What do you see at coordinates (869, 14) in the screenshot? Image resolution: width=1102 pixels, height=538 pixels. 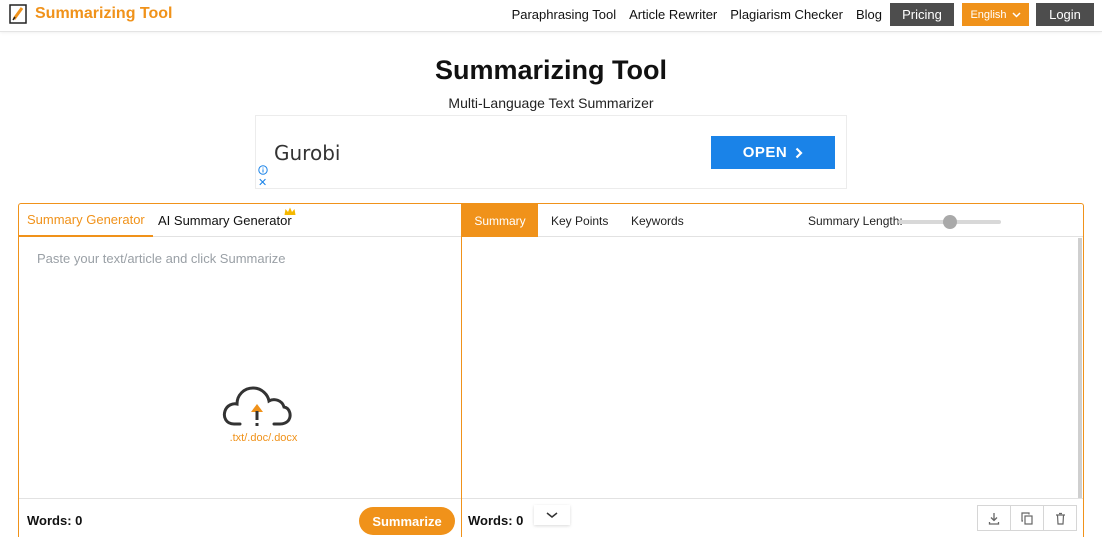 I see `nav-link-blog: Blog` at bounding box center [869, 14].